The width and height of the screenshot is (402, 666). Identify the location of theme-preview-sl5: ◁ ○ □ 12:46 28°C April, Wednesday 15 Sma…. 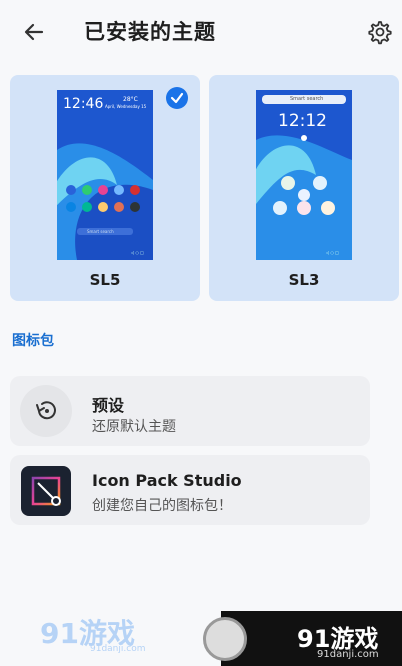
(105, 175).